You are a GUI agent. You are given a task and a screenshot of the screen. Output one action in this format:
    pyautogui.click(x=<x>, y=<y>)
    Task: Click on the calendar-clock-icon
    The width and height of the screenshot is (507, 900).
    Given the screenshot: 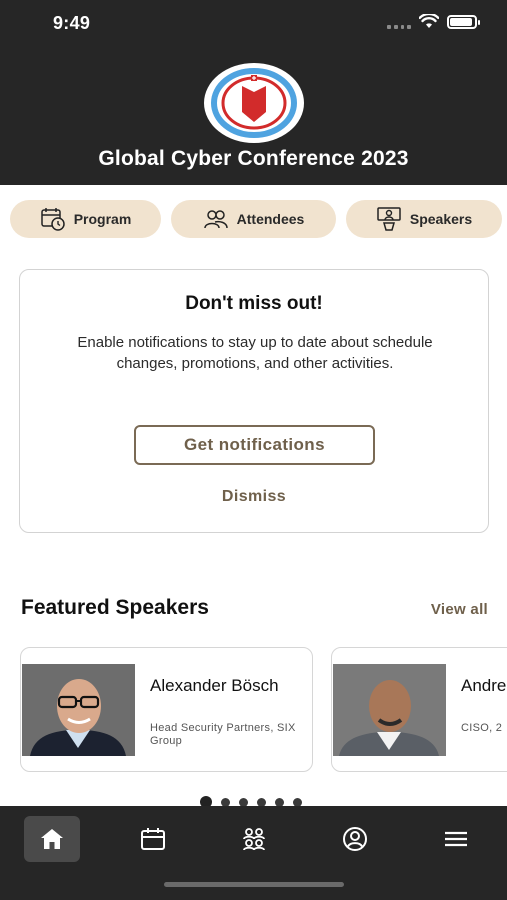 What is the action you would take?
    pyautogui.click(x=52, y=219)
    